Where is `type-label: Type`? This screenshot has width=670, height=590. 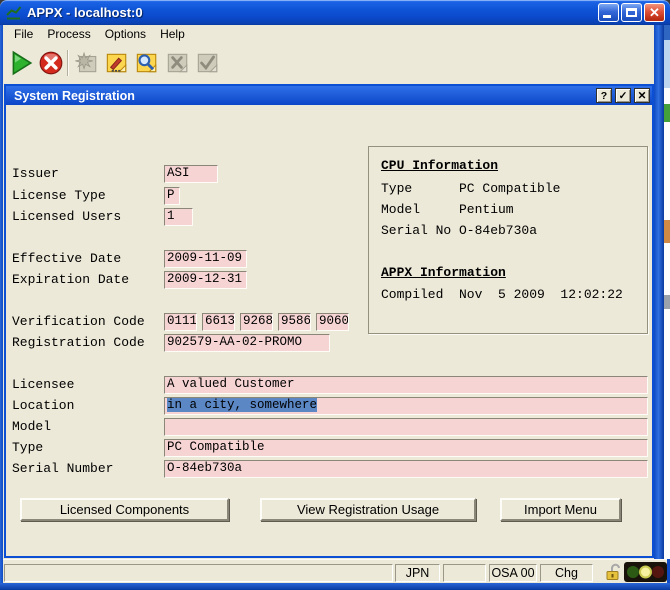 type-label: Type is located at coordinates (28, 447).